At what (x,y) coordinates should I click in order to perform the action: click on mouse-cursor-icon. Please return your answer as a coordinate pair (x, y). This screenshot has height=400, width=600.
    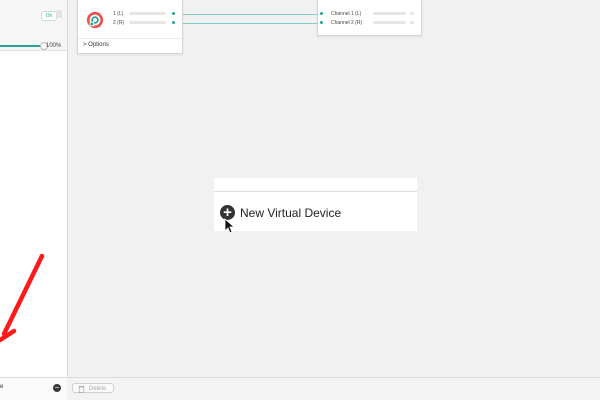
    Looking at the image, I should click on (229, 226).